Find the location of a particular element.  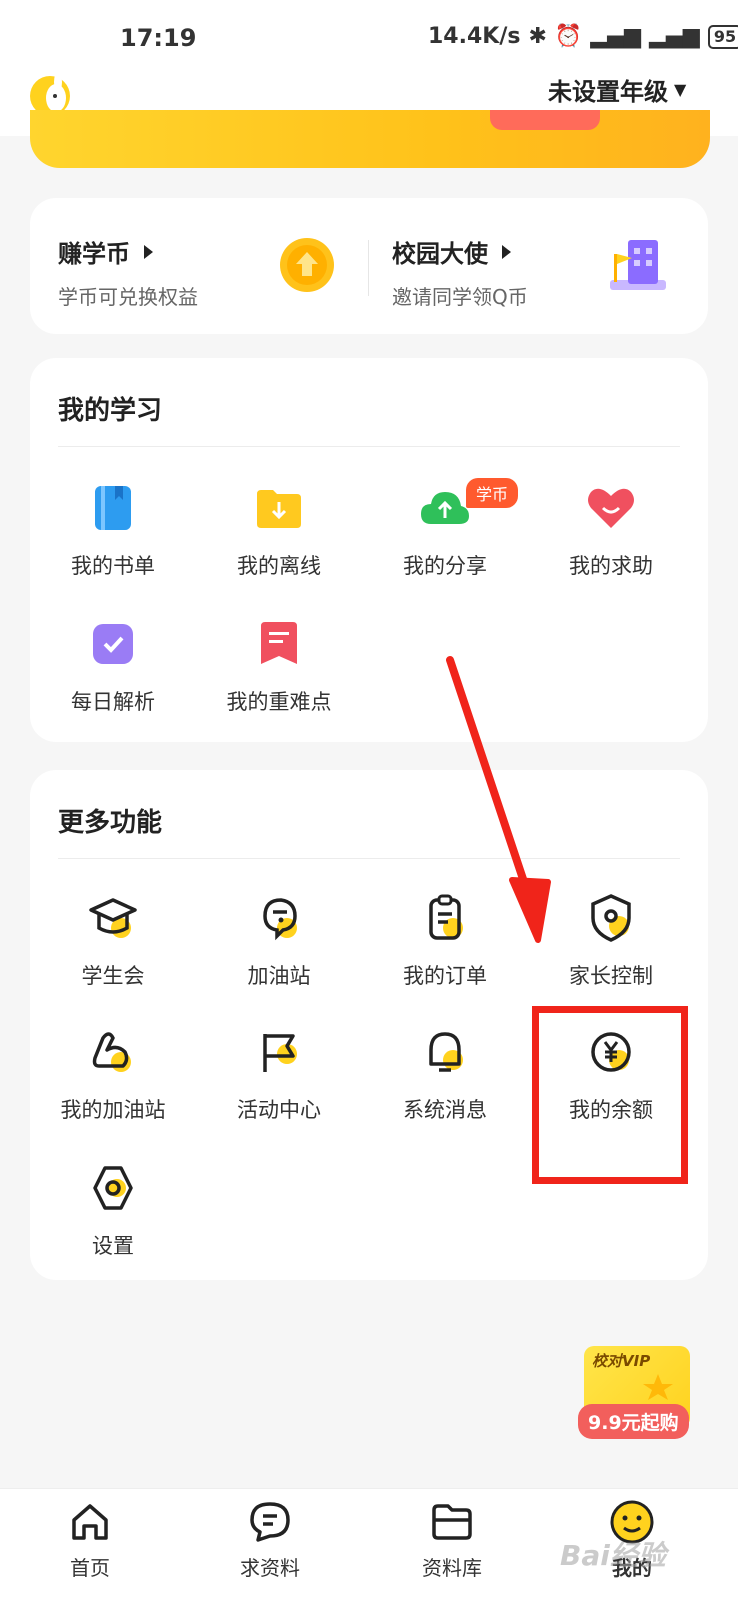

ambassador-subtitle: 邀请同学领Q币 is located at coordinates (460, 297).